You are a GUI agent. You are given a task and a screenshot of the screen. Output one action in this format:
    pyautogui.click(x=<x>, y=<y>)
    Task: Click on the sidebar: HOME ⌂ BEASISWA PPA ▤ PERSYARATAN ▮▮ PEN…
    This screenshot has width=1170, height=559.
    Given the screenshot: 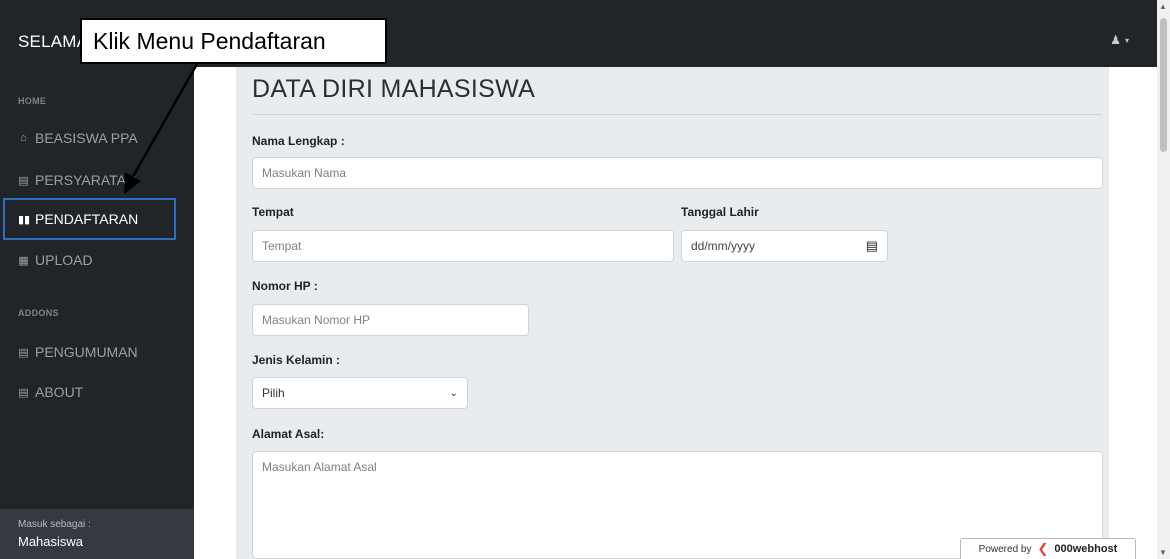 What is the action you would take?
    pyautogui.click(x=97, y=313)
    